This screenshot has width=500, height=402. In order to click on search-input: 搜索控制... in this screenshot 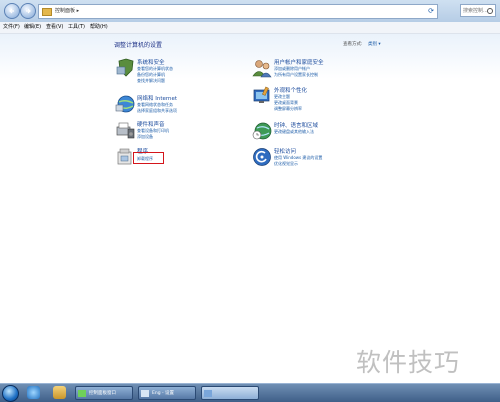, I will do `click(478, 10)`.